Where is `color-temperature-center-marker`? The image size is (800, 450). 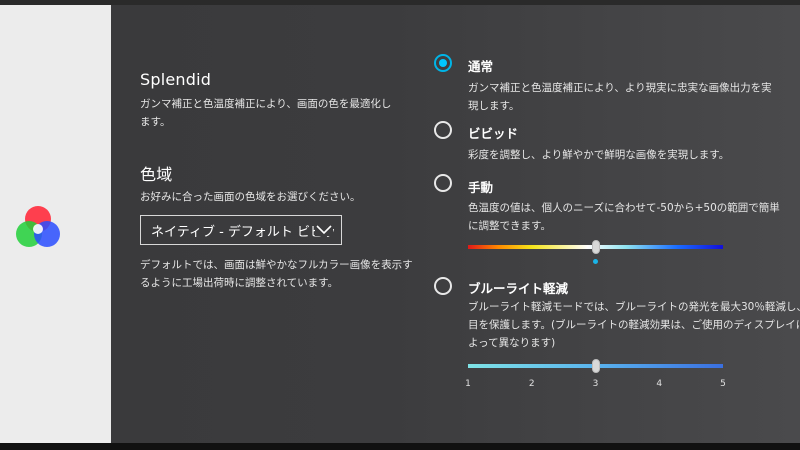 color-temperature-center-marker is located at coordinates (595, 261).